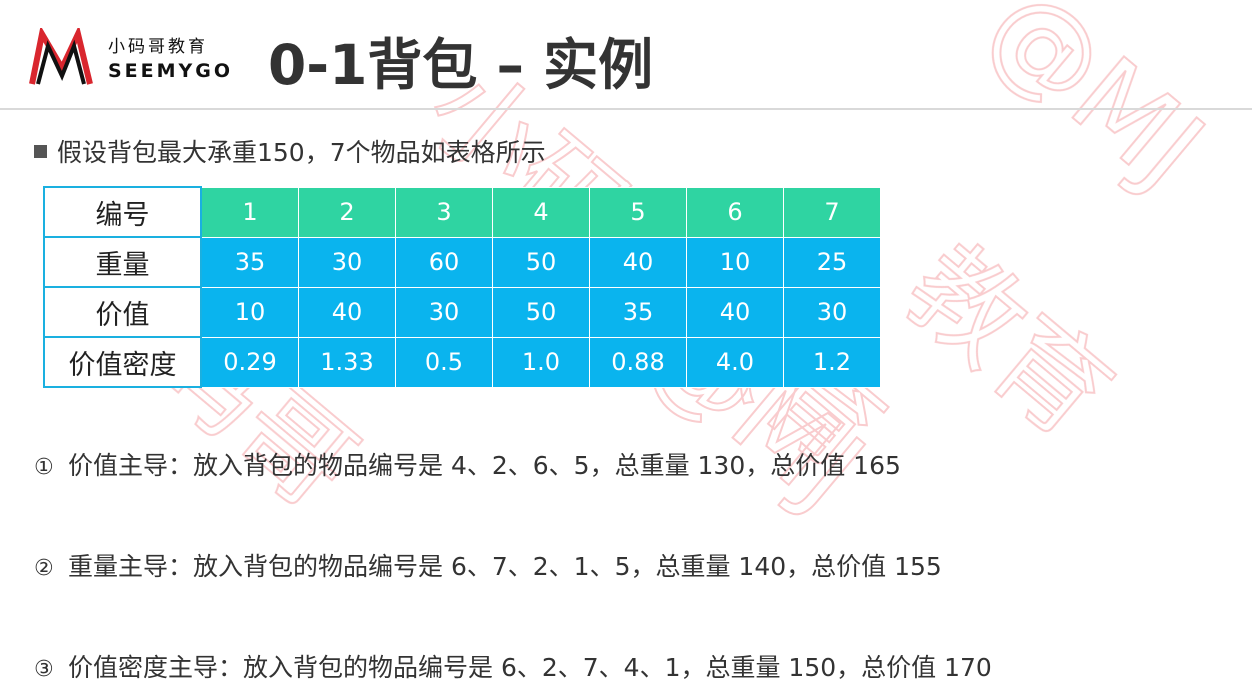 The width and height of the screenshot is (1252, 691). What do you see at coordinates (444, 262) in the screenshot?
I see `table-cell: 60` at bounding box center [444, 262].